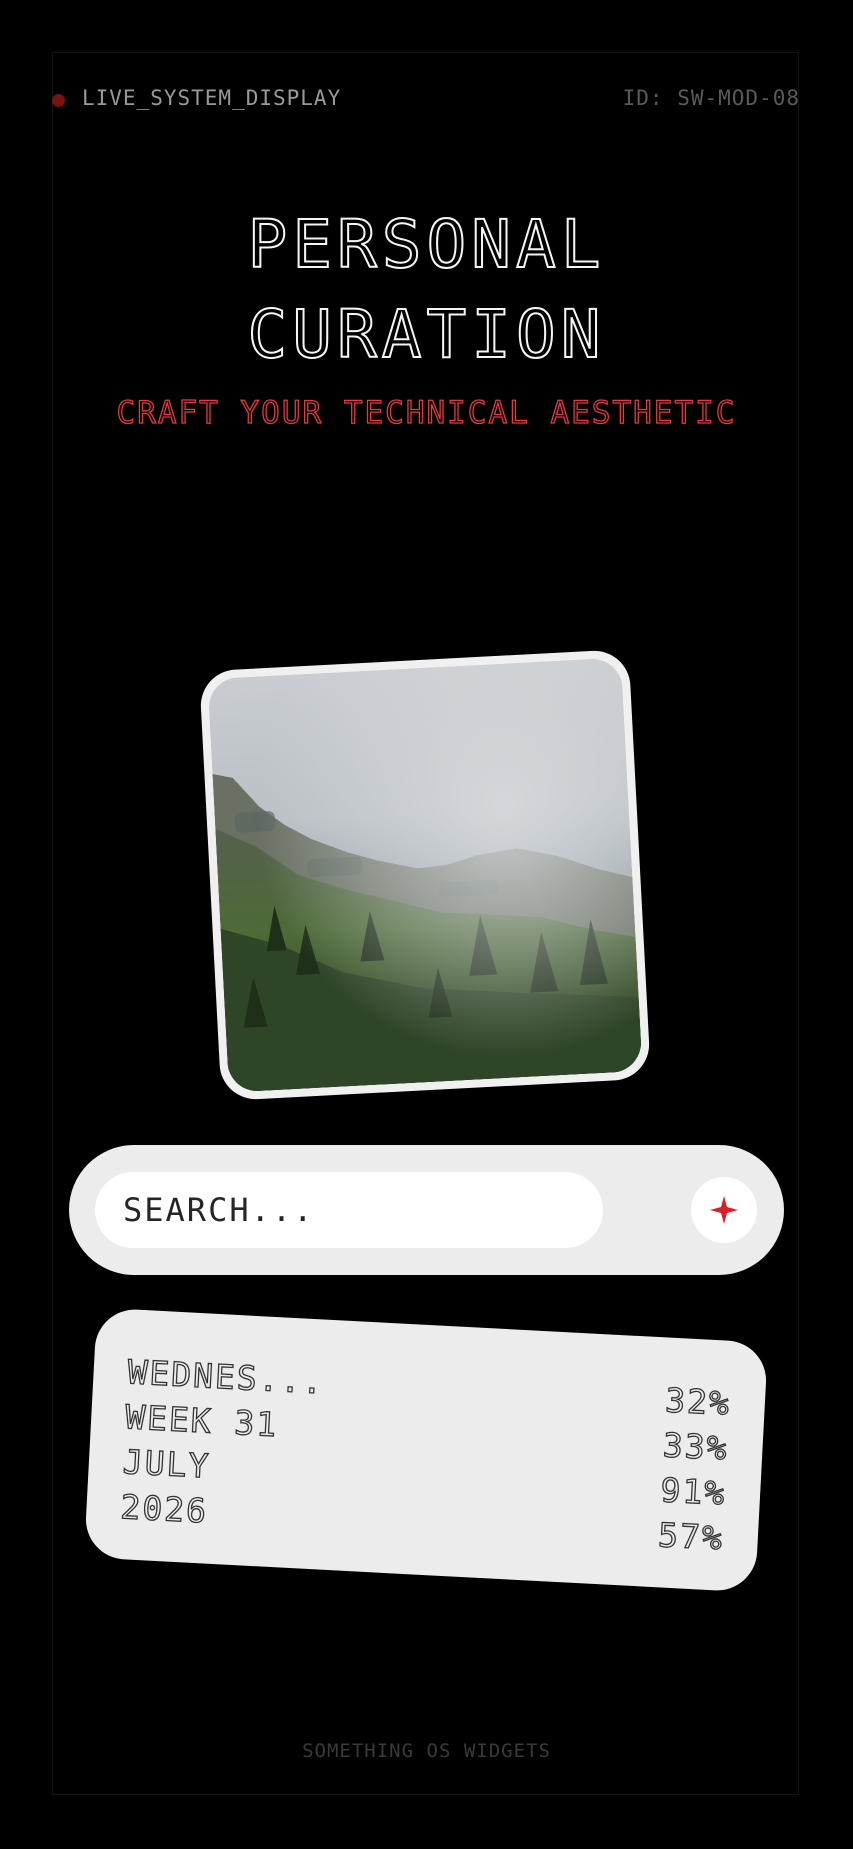  I want to click on photo-widget, so click(425, 875).